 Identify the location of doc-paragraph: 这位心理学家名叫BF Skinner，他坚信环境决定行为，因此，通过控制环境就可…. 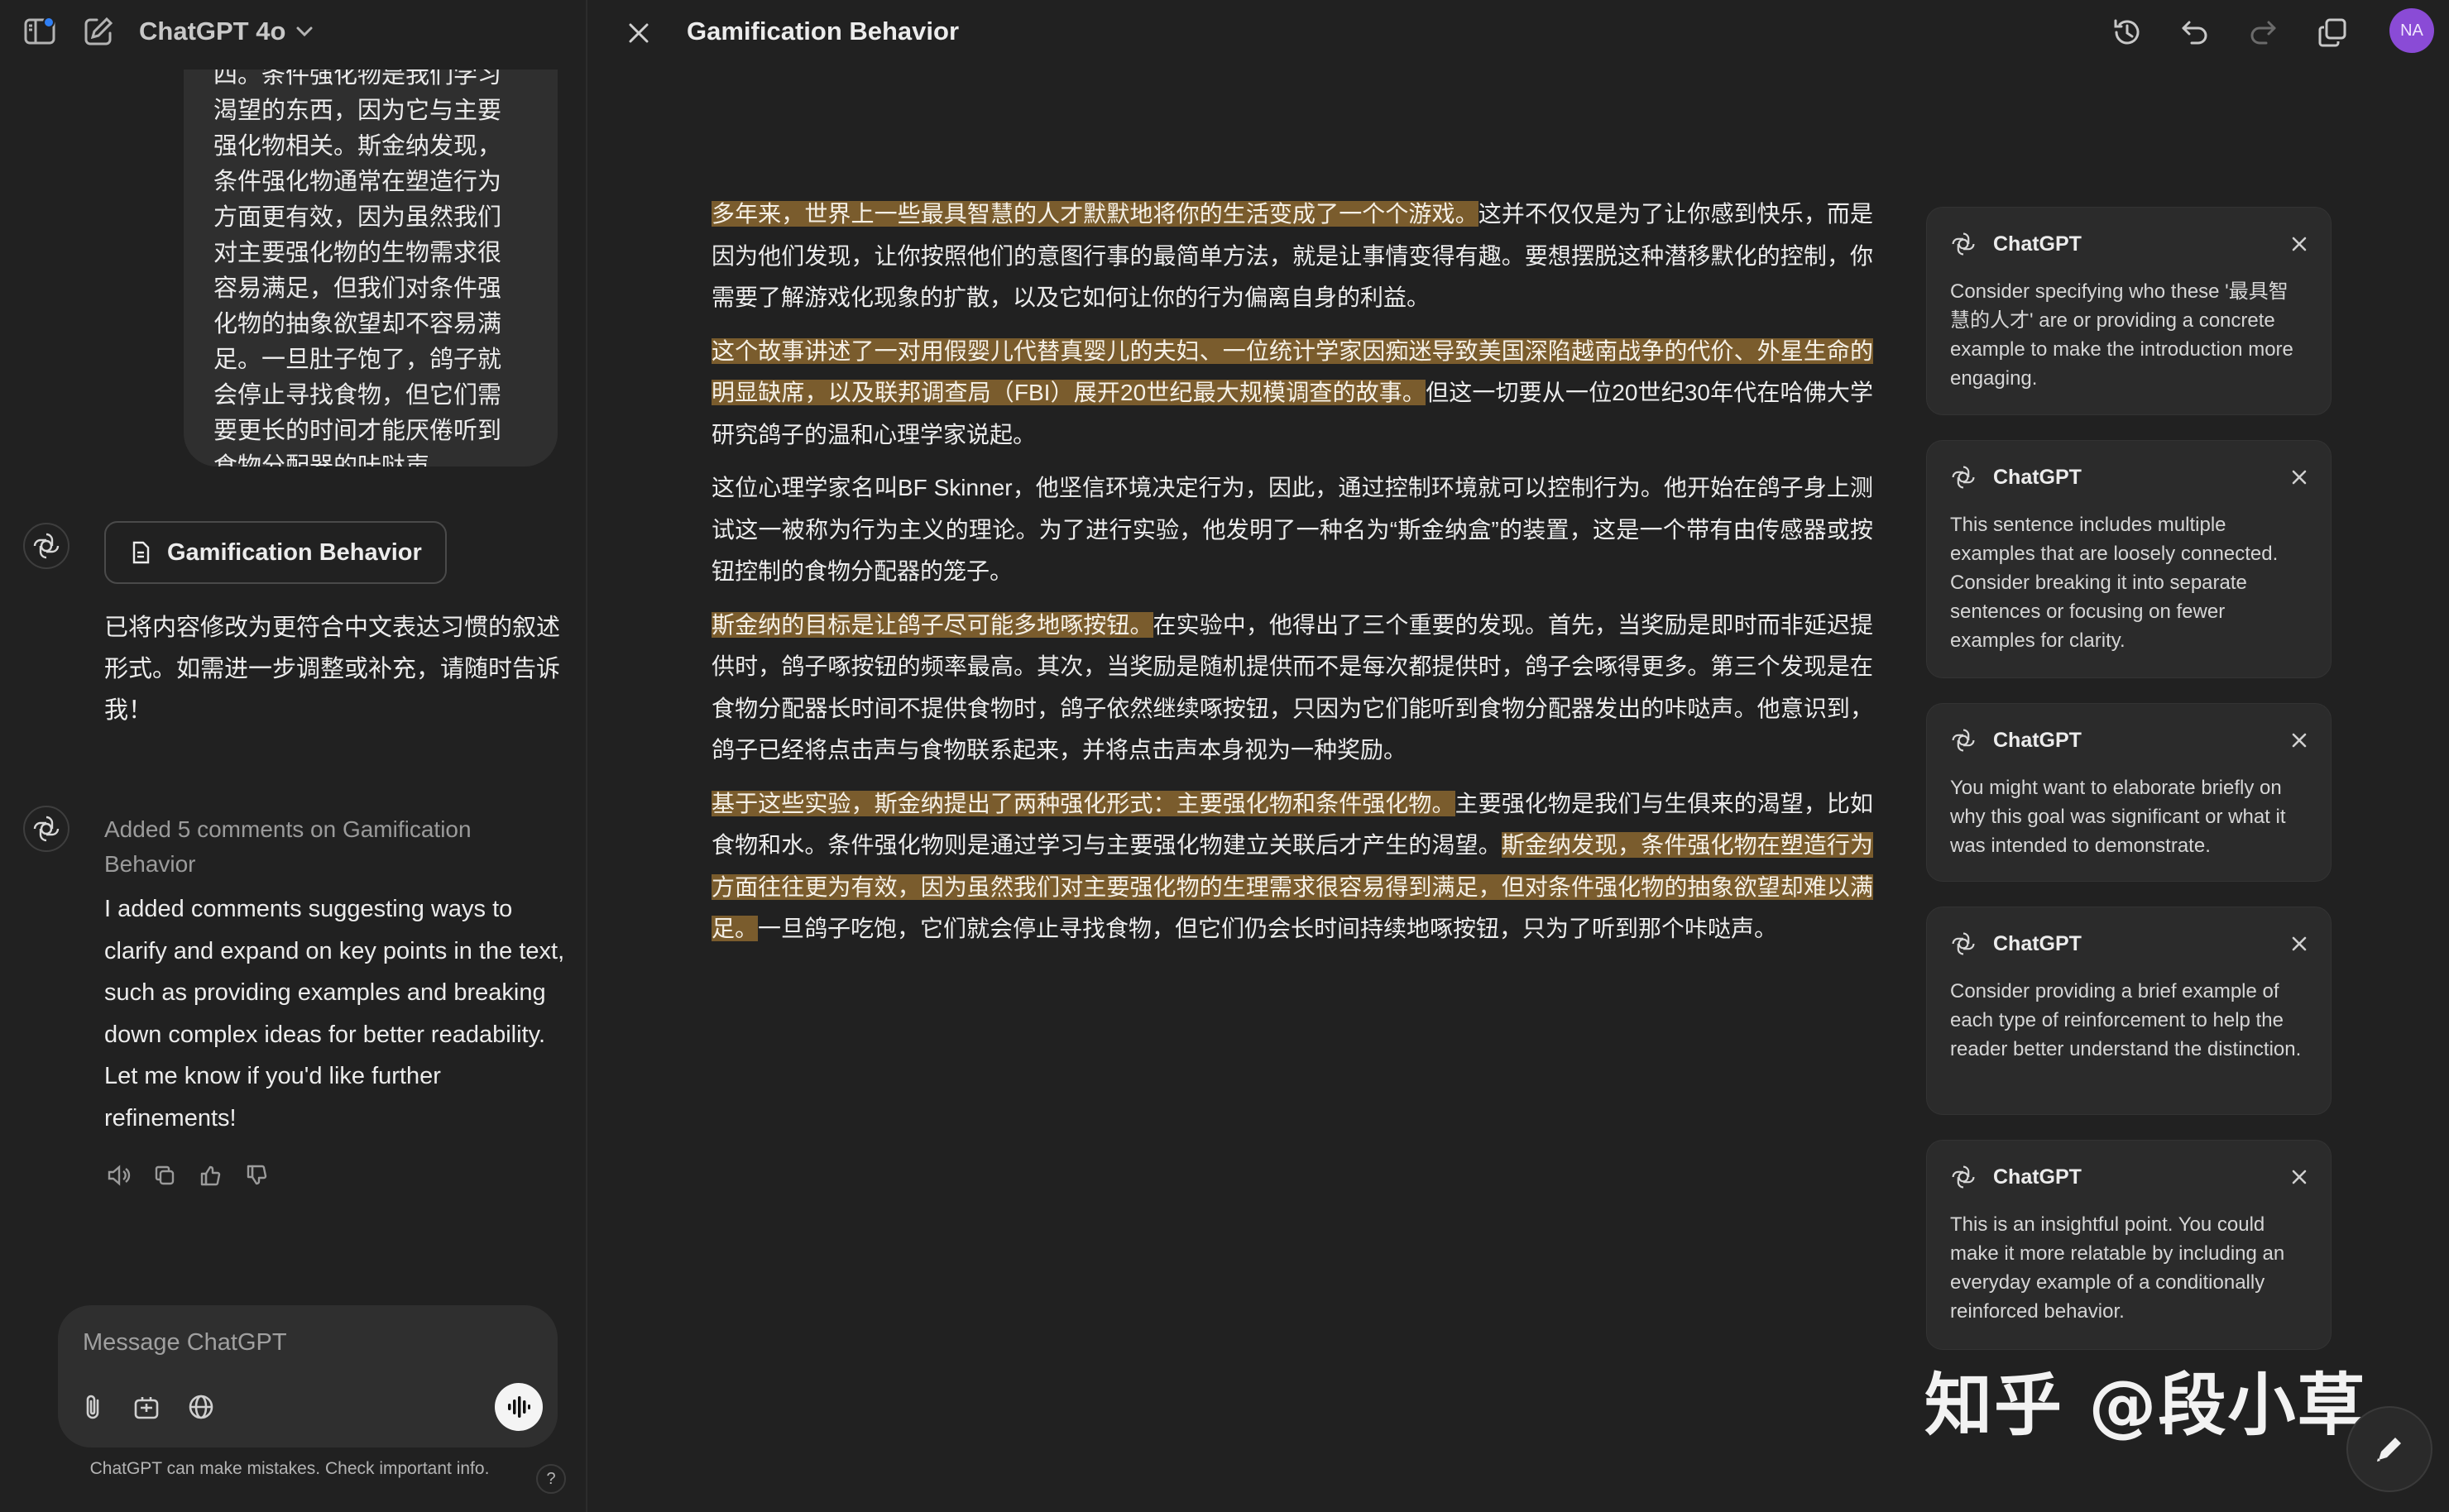
(1292, 530).